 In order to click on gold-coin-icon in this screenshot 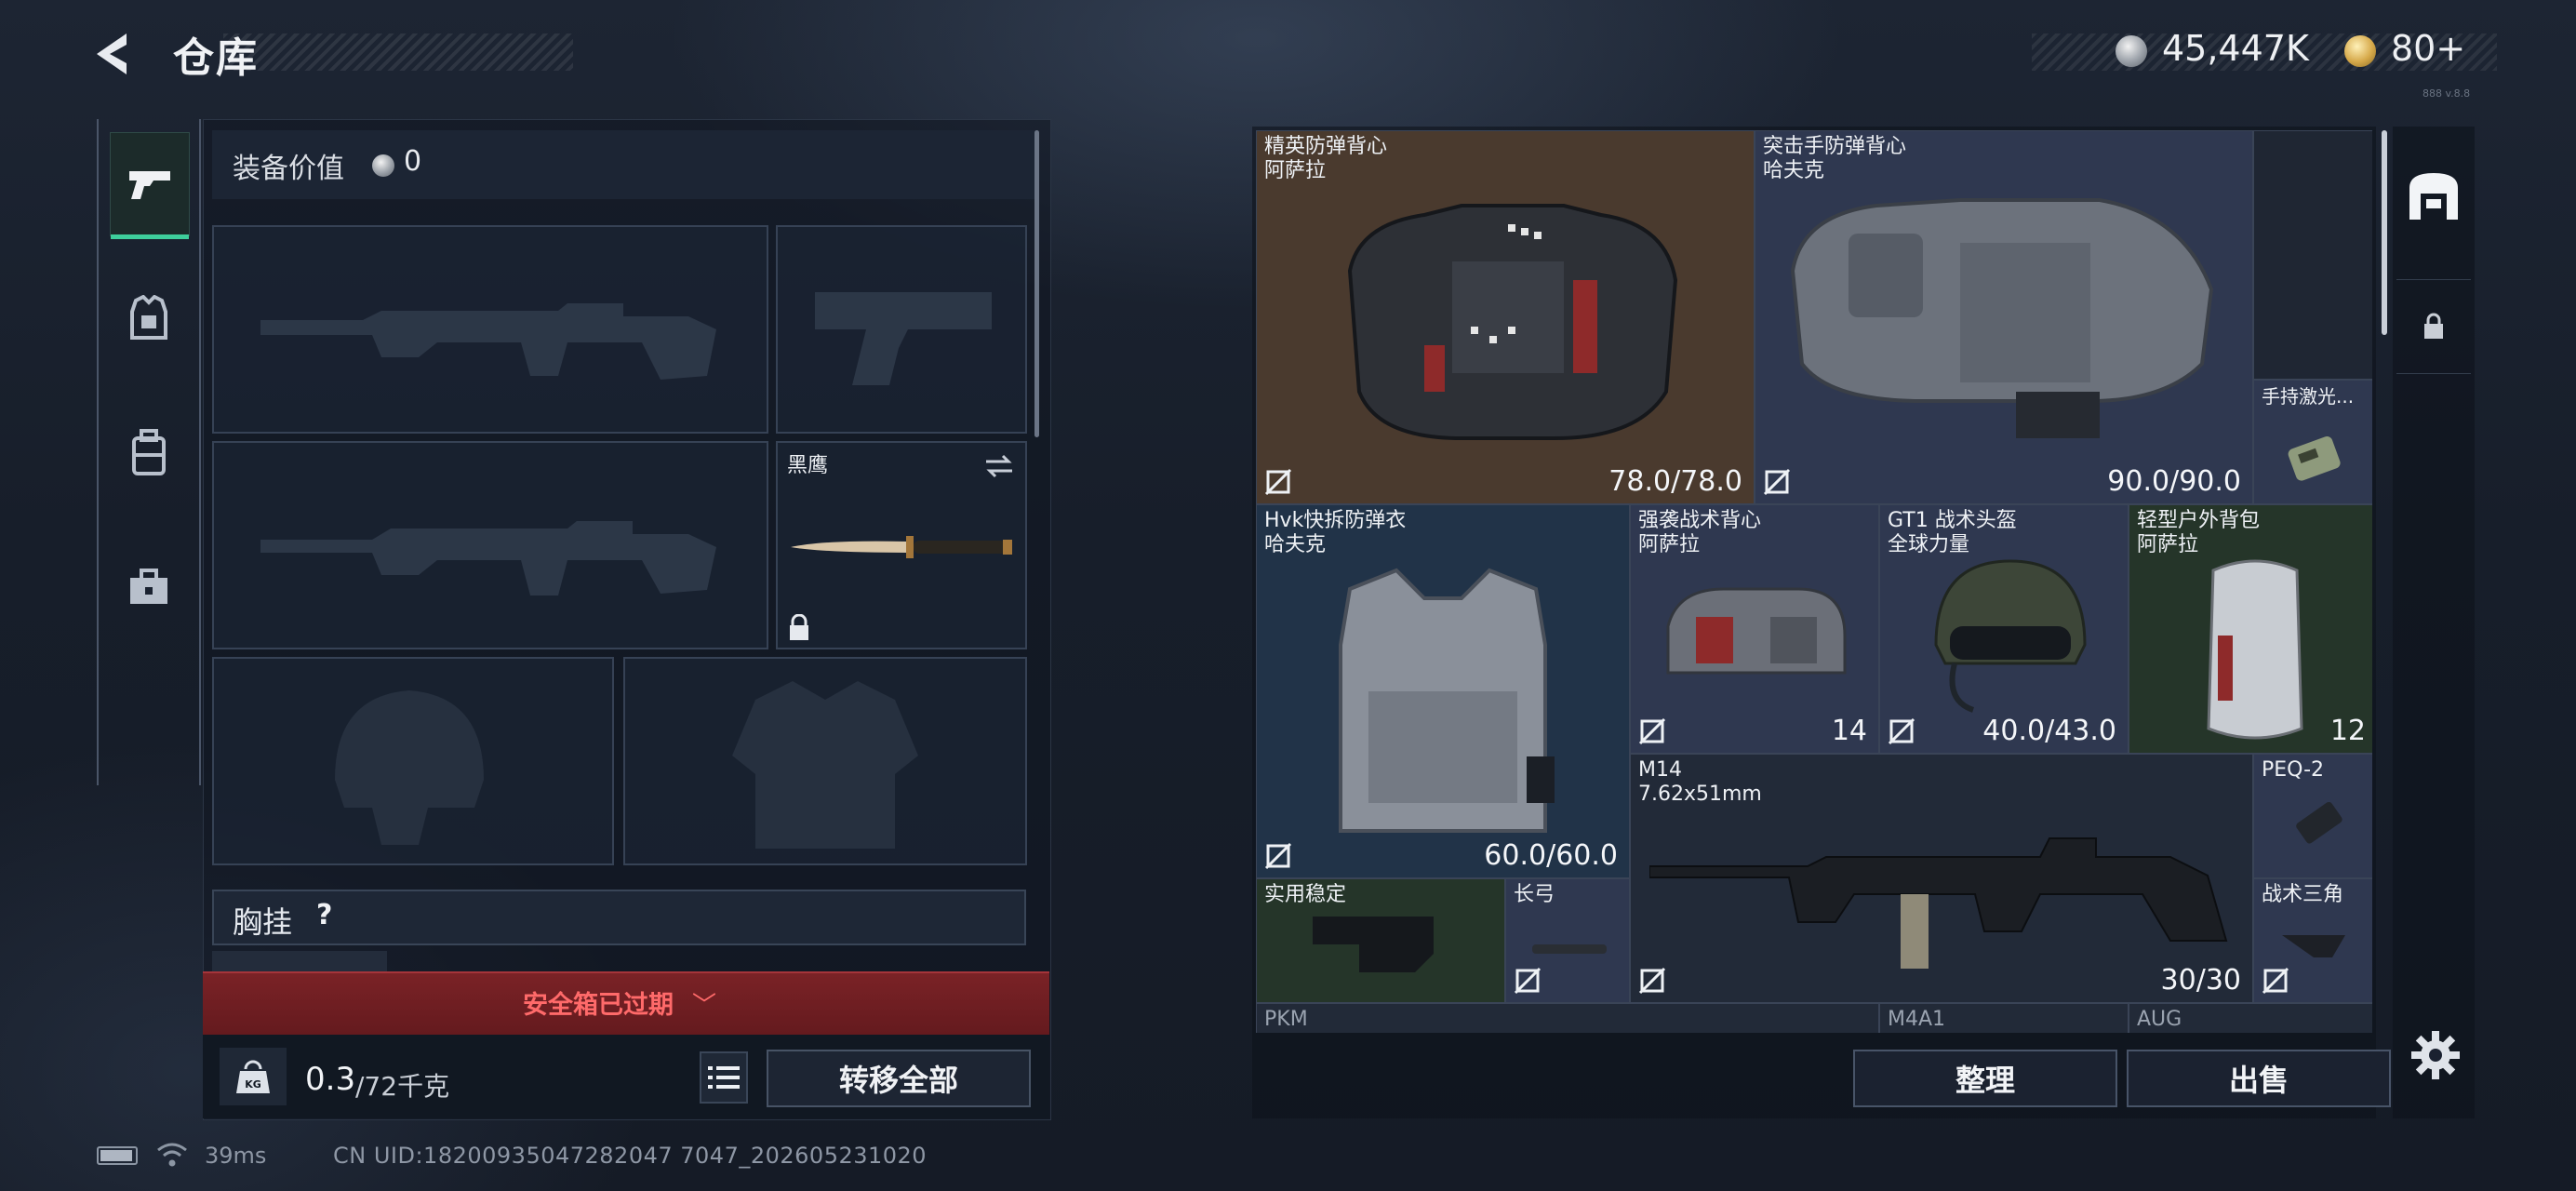, I will do `click(2360, 51)`.